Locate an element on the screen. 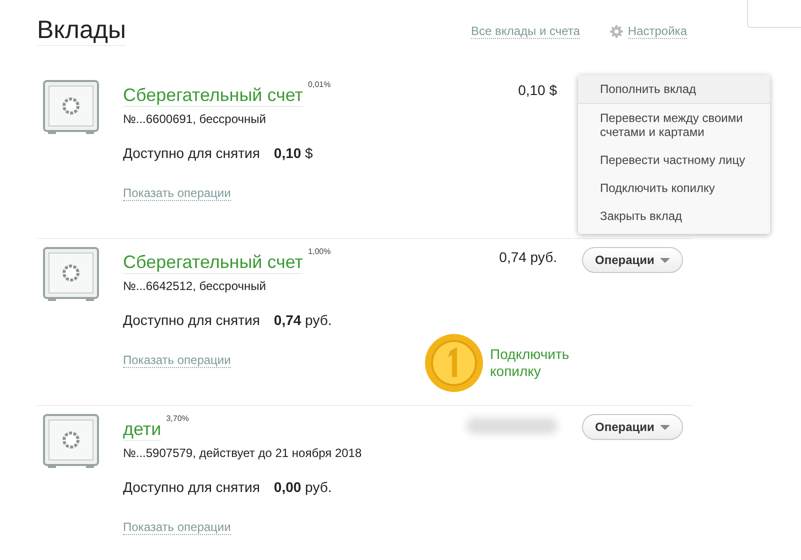 This screenshot has width=801, height=560. available-amount: 0,00 руб. is located at coordinates (303, 487).